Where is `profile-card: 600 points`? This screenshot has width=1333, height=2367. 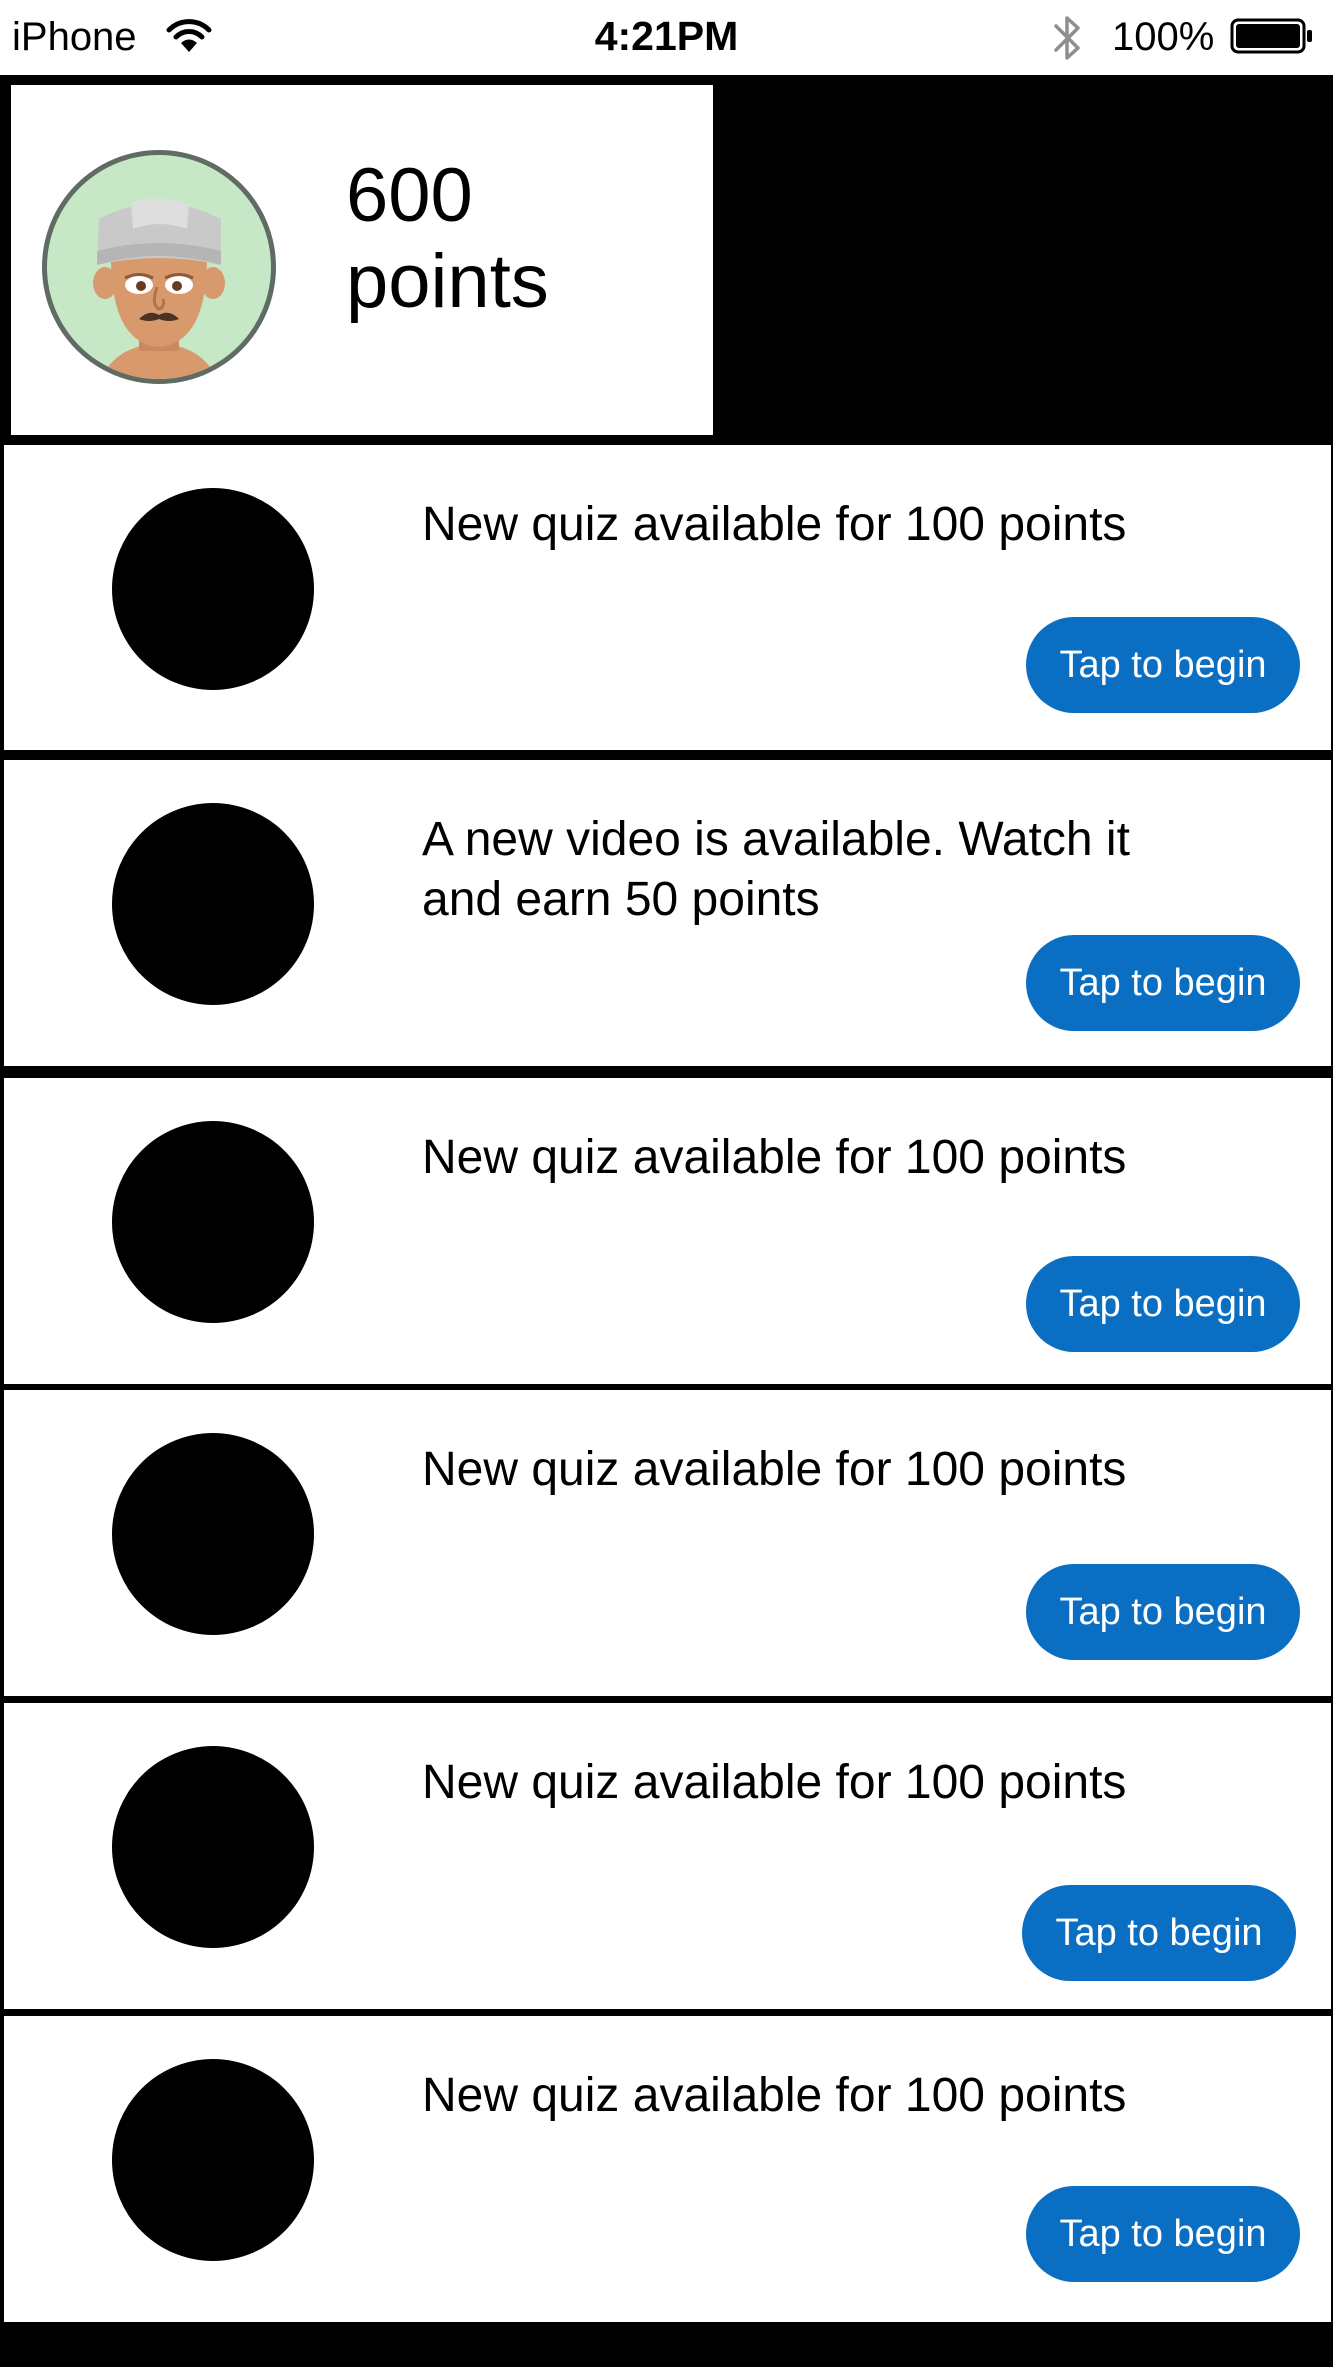 profile-card: 600 points is located at coordinates (362, 260).